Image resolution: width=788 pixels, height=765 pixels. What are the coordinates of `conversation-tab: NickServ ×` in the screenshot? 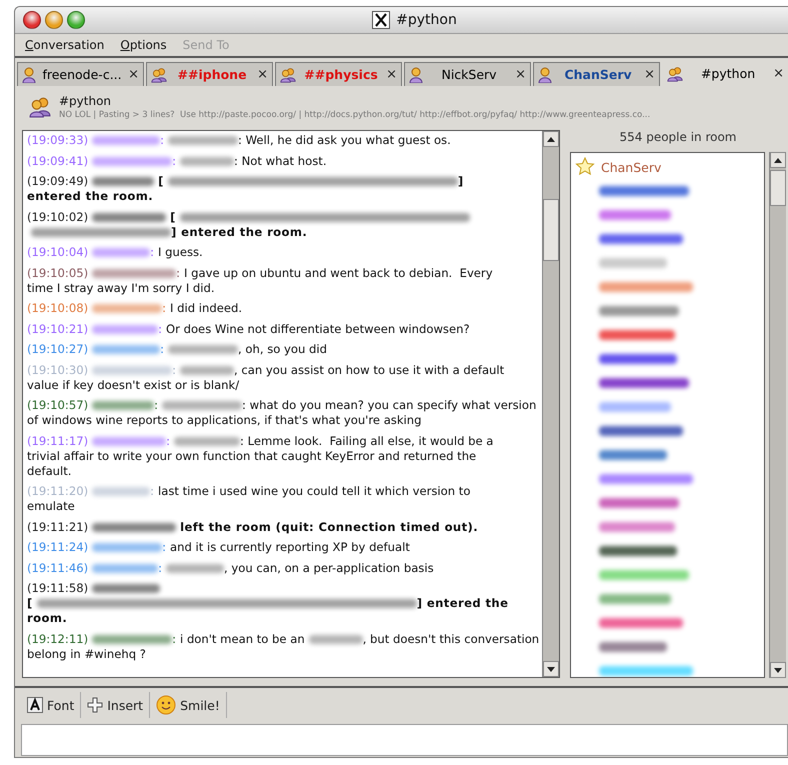 It's located at (467, 74).